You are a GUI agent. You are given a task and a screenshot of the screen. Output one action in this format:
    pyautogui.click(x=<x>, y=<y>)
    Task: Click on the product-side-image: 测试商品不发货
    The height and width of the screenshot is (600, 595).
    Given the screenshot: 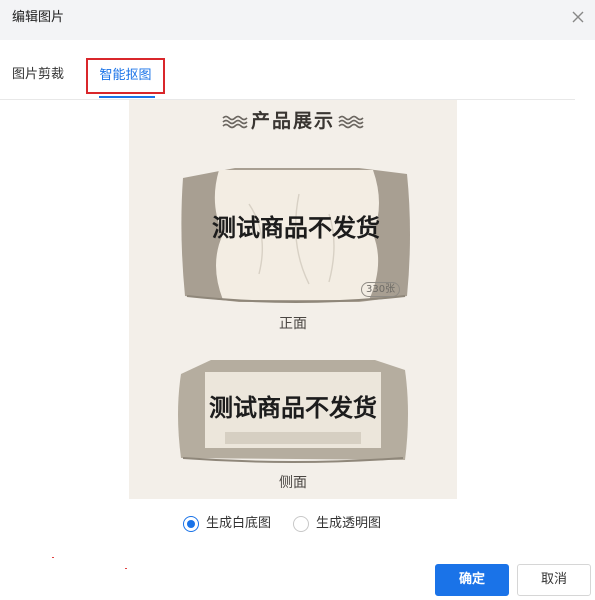 What is the action you would take?
    pyautogui.click(x=293, y=413)
    